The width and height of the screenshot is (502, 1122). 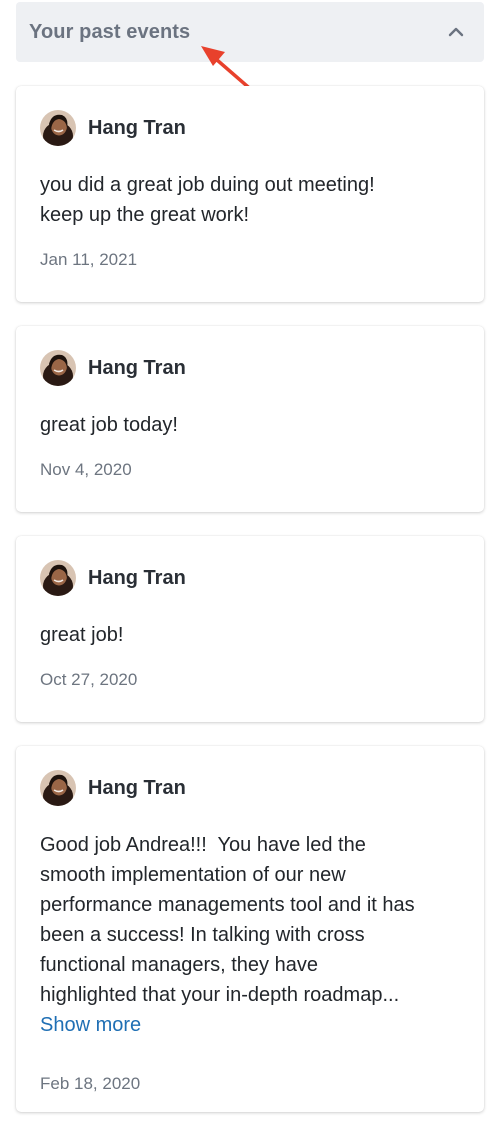 I want to click on section-title: Your past events, so click(x=110, y=31).